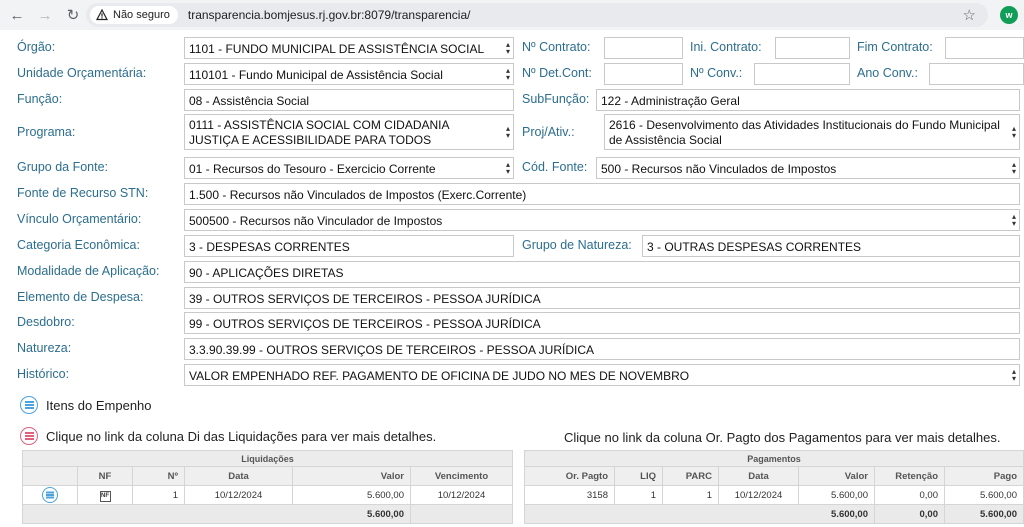 The image size is (1024, 527). Describe the element at coordinates (812, 48) in the screenshot. I see `ini-contrato-input` at that location.